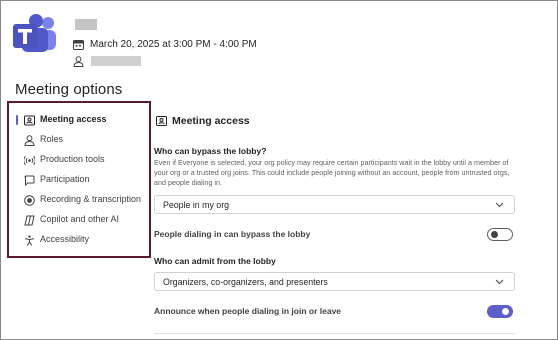 The image size is (558, 340). I want to click on sidebar-item-roles: Roles, so click(79, 140).